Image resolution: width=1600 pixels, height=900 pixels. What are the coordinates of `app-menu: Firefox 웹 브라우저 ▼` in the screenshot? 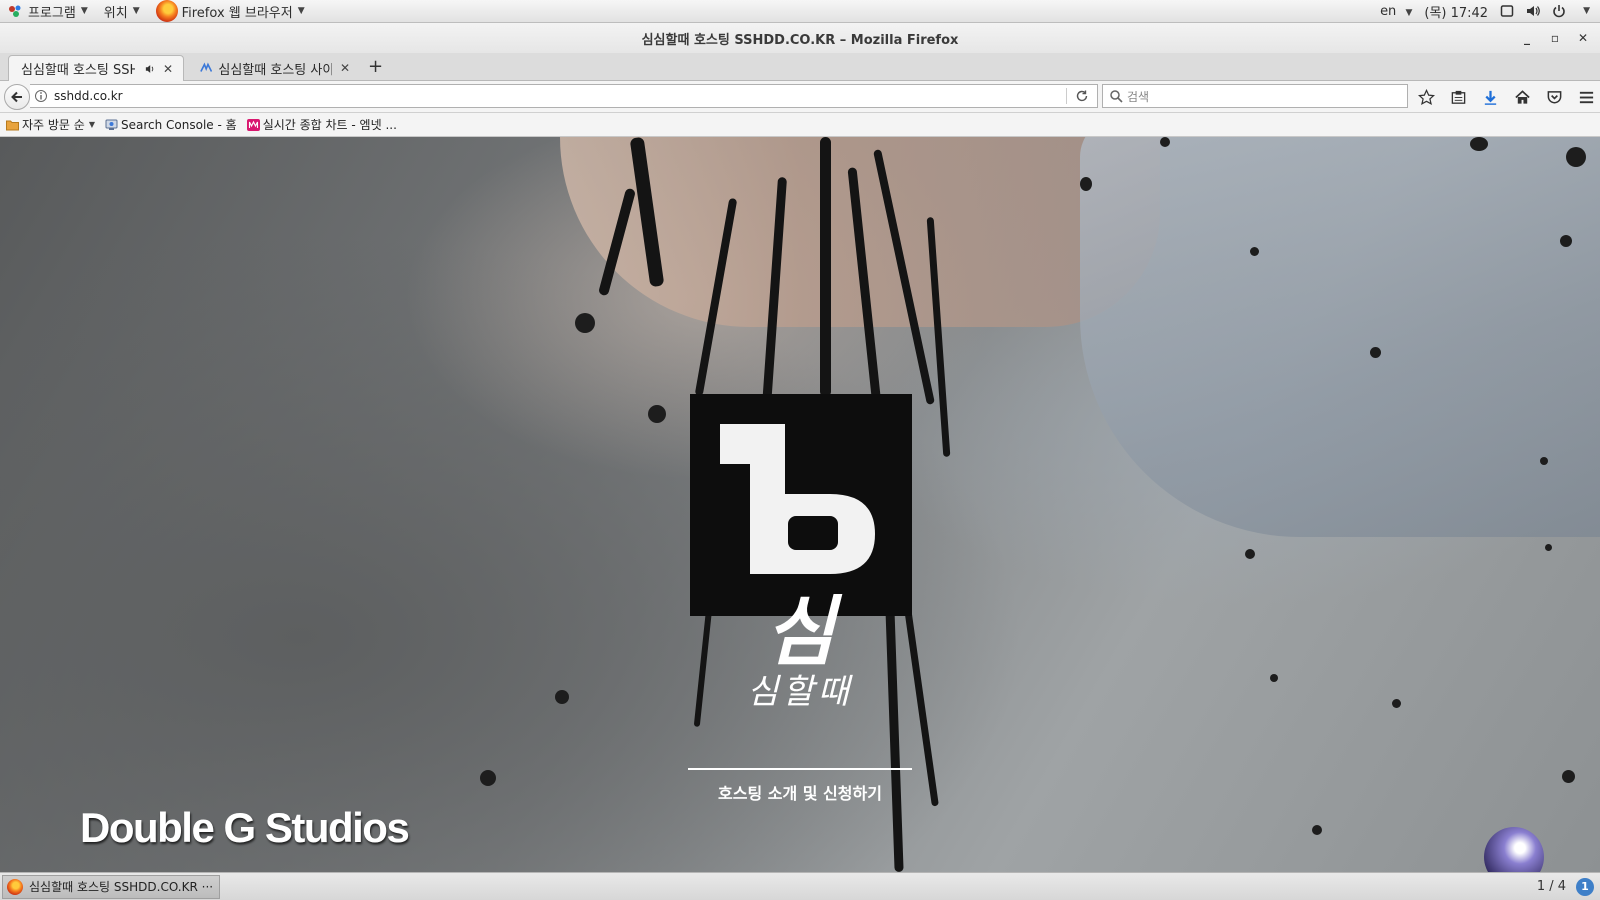 It's located at (230, 11).